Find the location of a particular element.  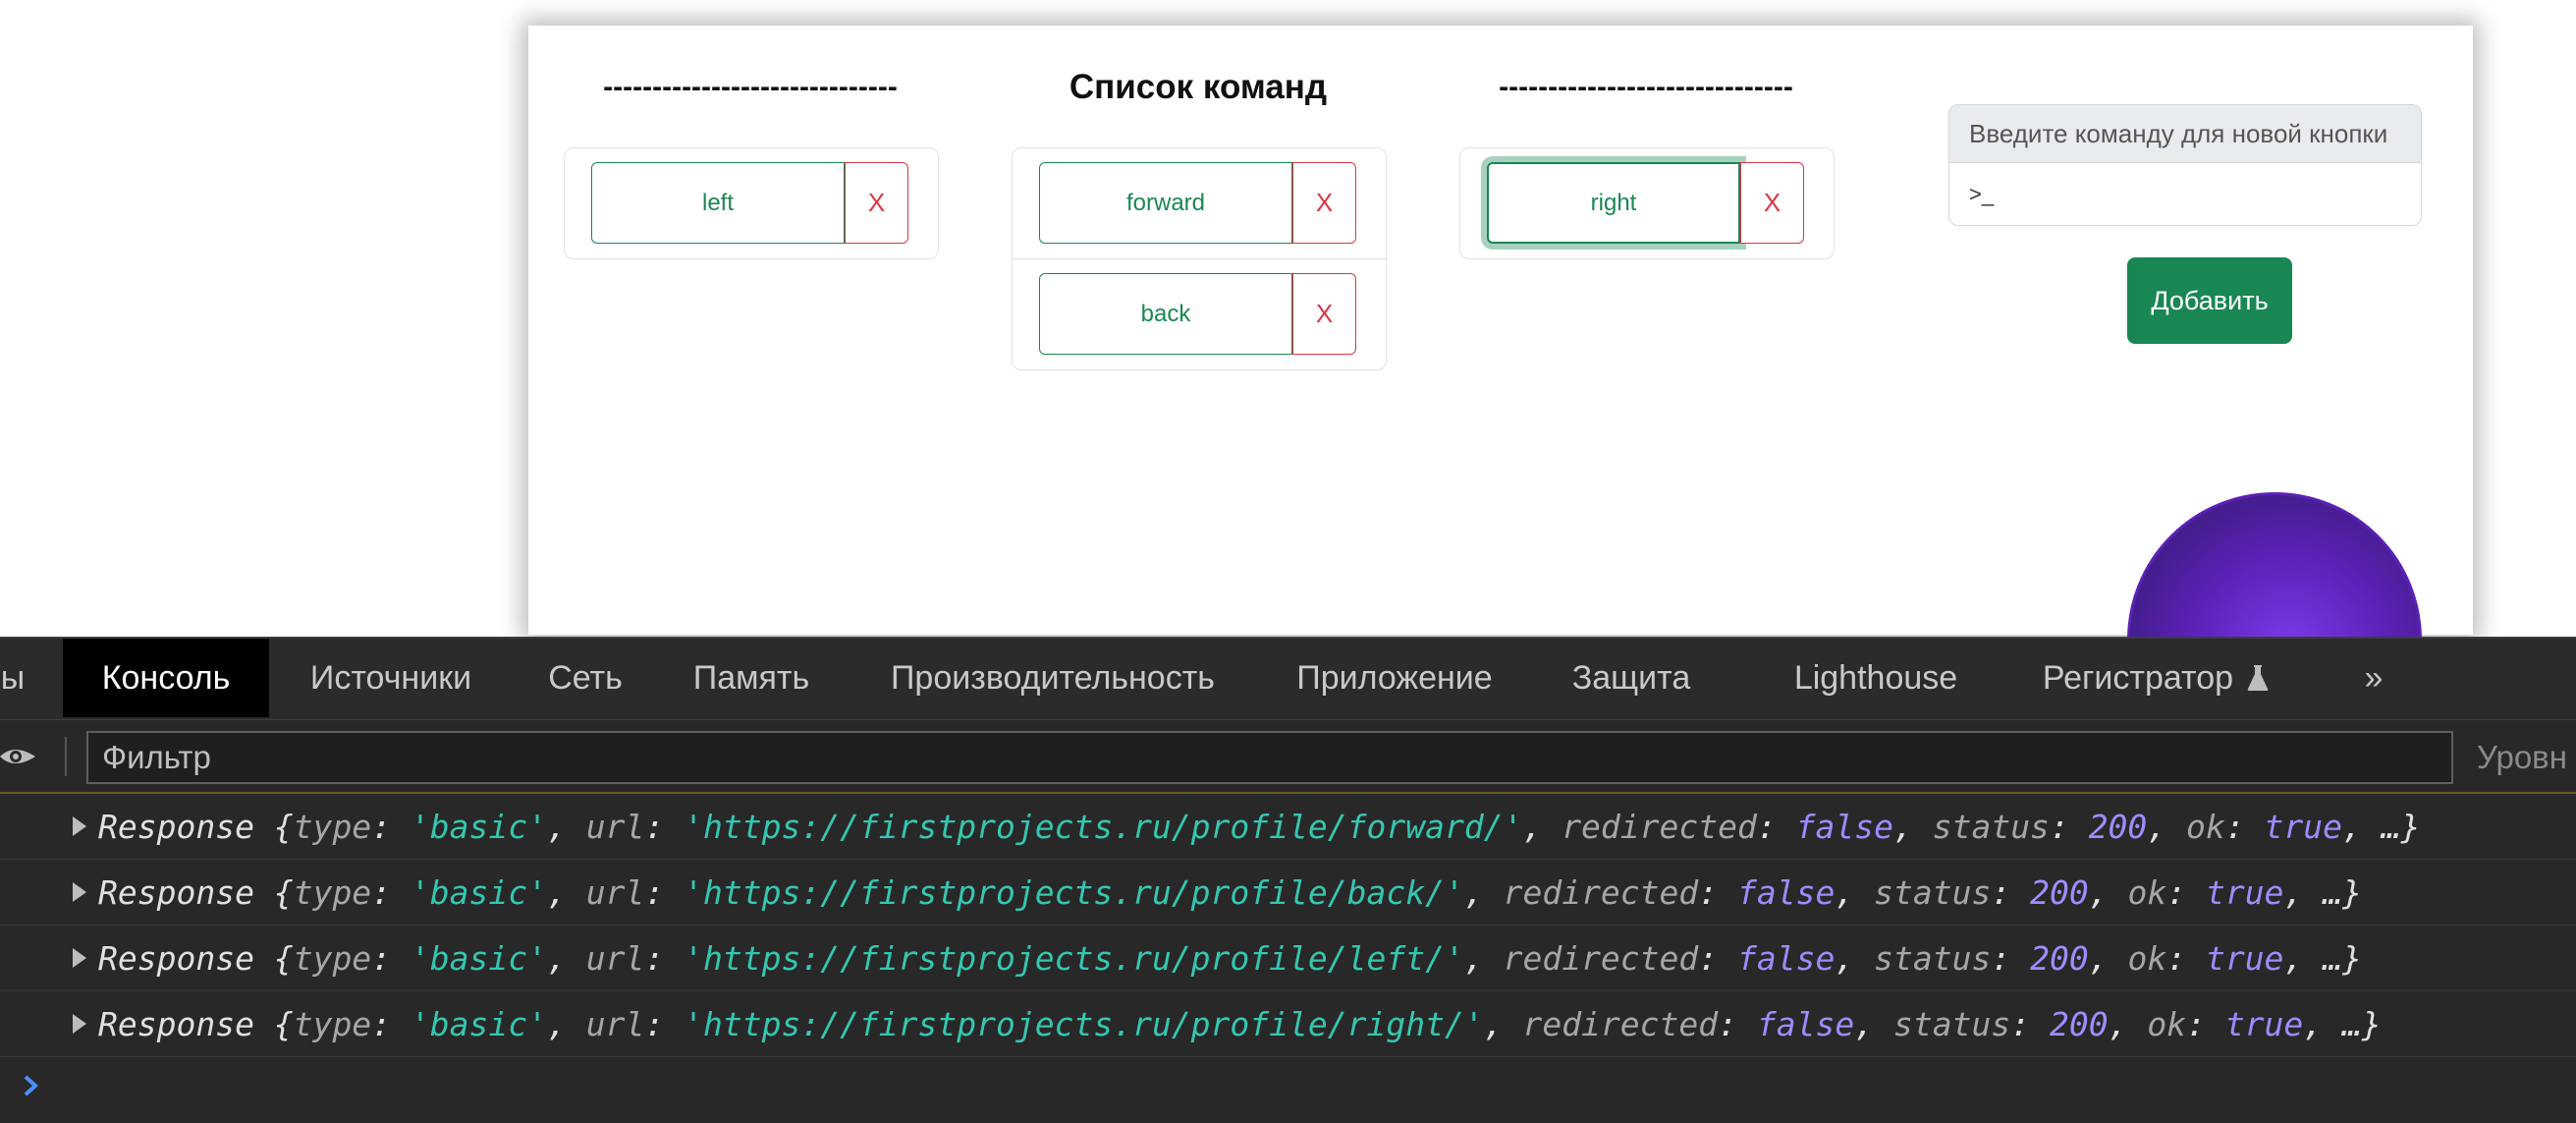

console-toolbar: Фильтр Уровн is located at coordinates (1288, 758).